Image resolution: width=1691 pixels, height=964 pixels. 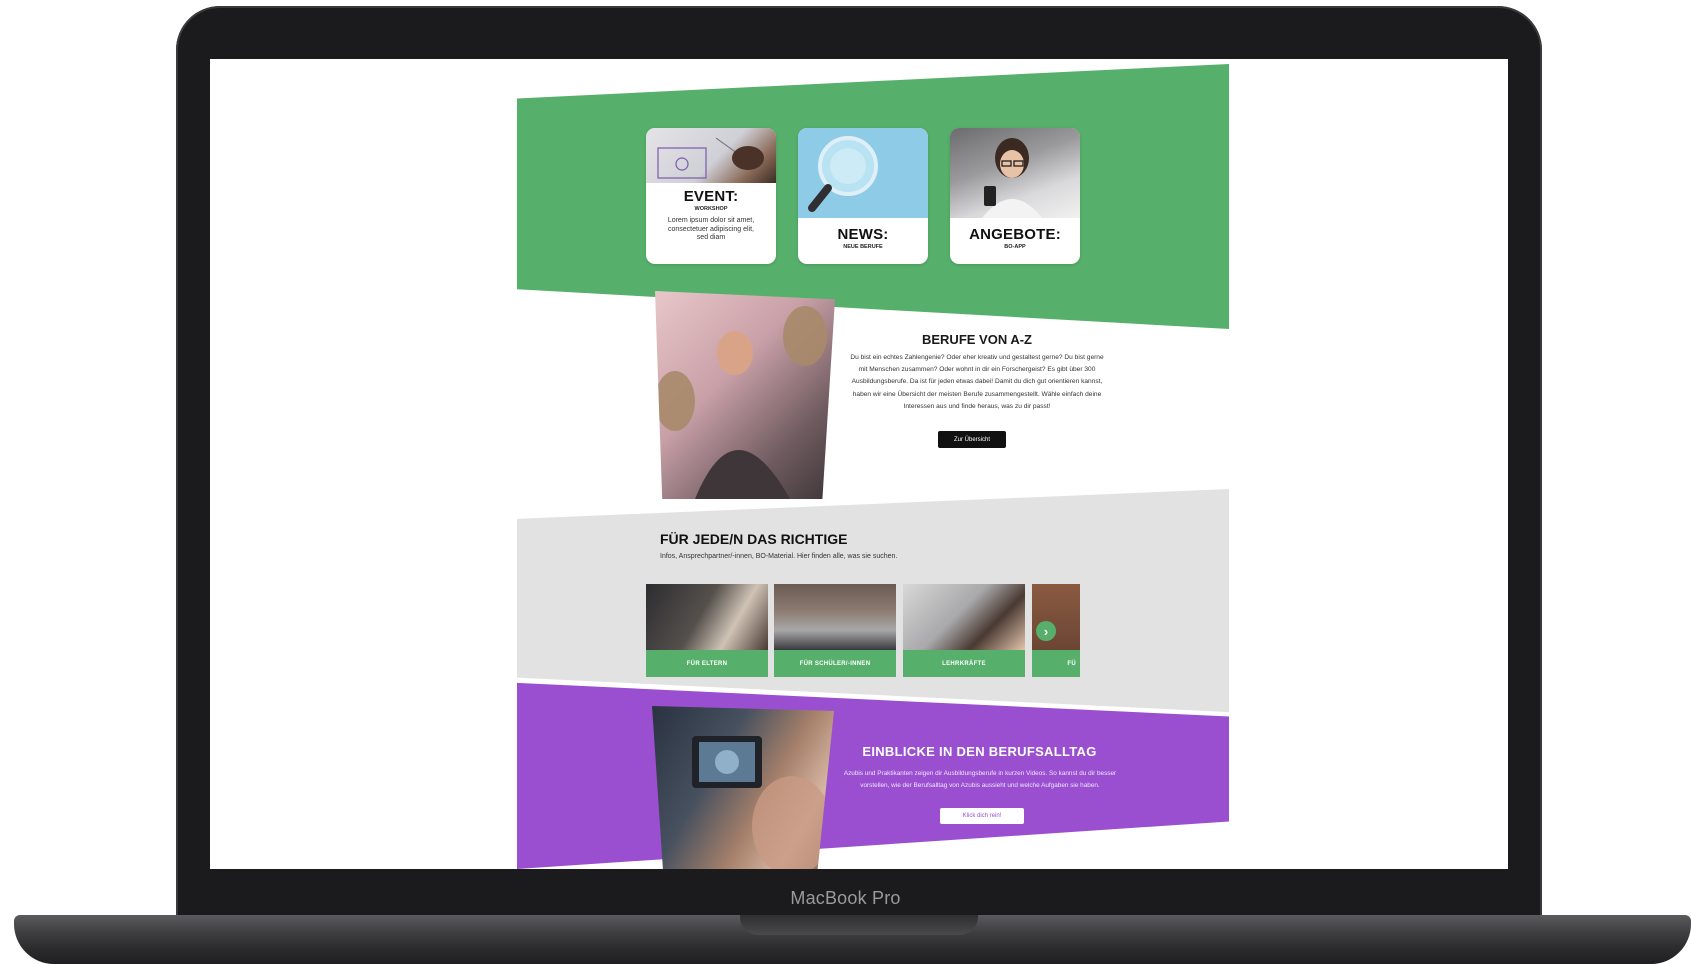 What do you see at coordinates (1015, 234) in the screenshot?
I see `angebote-title: ANGEBOTE:` at bounding box center [1015, 234].